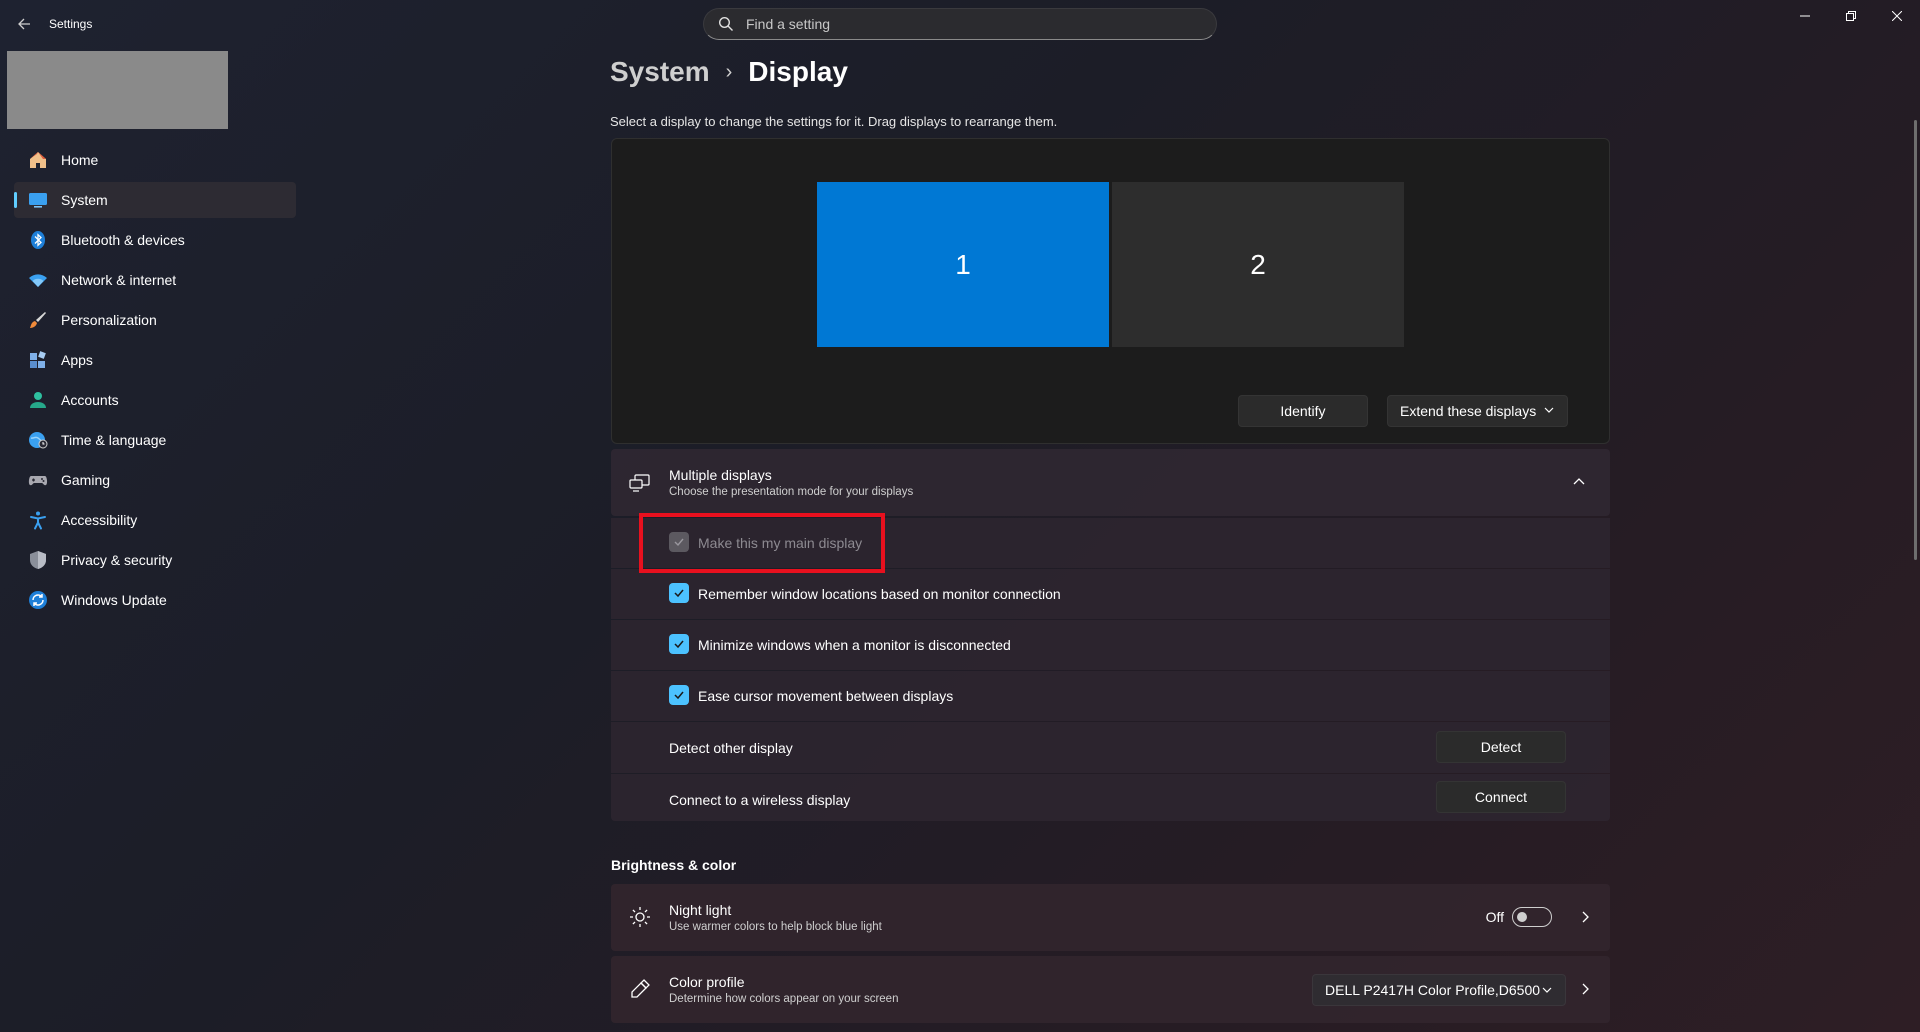  Describe the element at coordinates (38, 360) in the screenshot. I see `apps-icon` at that location.